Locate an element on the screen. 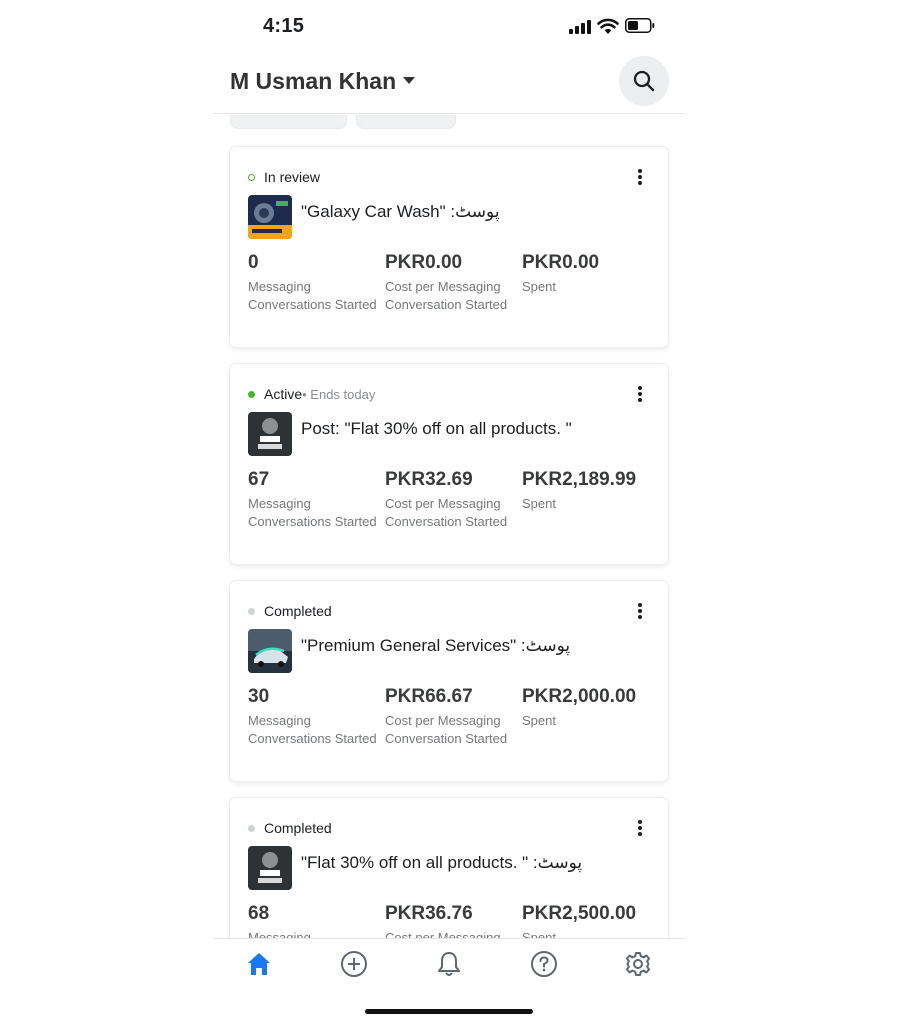 Image resolution: width=898 pixels, height=1024 pixels. tab-notifications is located at coordinates (449, 964).